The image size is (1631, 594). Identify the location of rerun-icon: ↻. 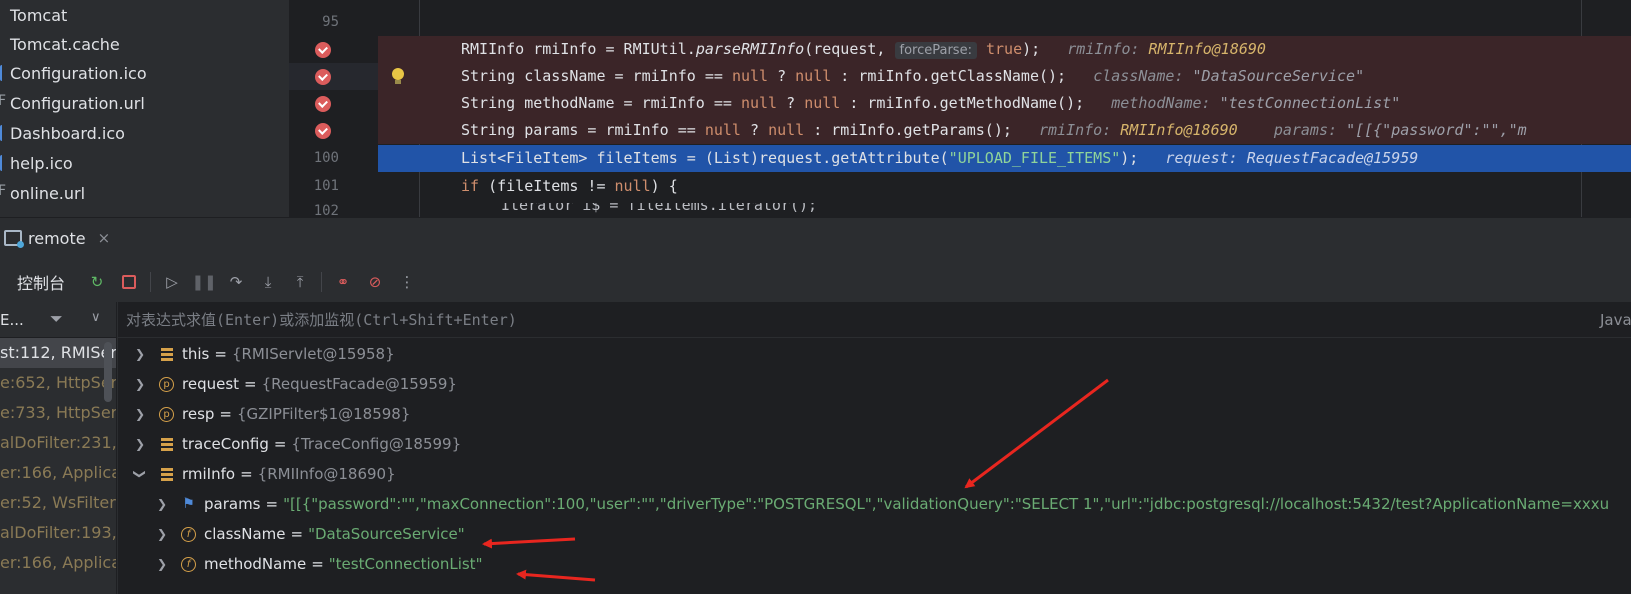
(97, 282).